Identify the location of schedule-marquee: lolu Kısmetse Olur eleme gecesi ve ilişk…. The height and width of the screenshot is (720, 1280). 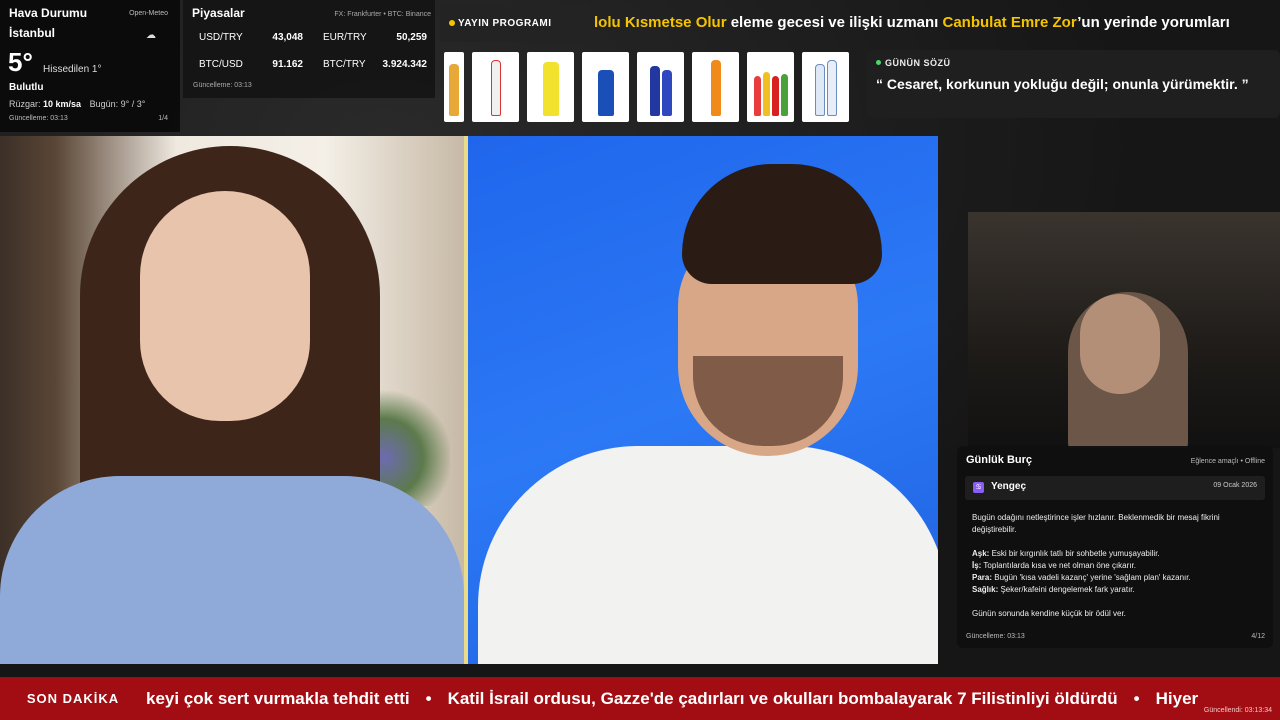
(937, 24).